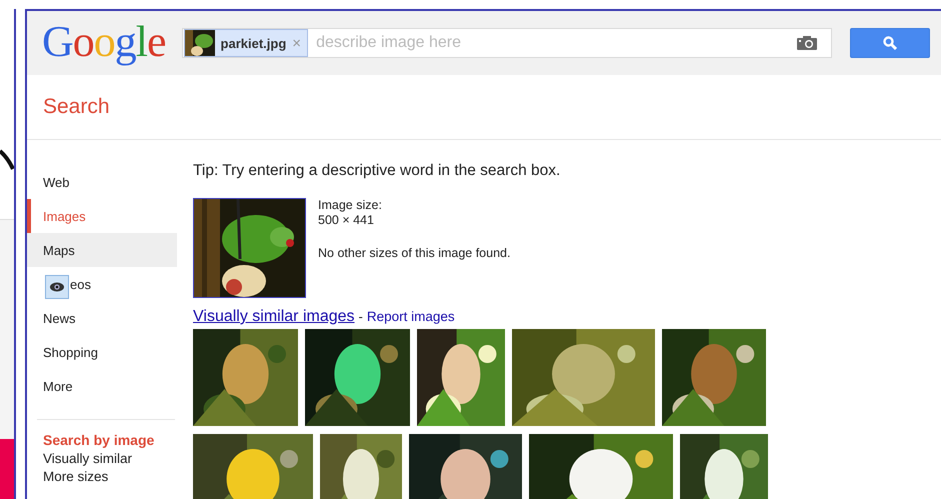 The image size is (941, 499). Describe the element at coordinates (7, 160) in the screenshot. I see `cable-drawing` at that location.